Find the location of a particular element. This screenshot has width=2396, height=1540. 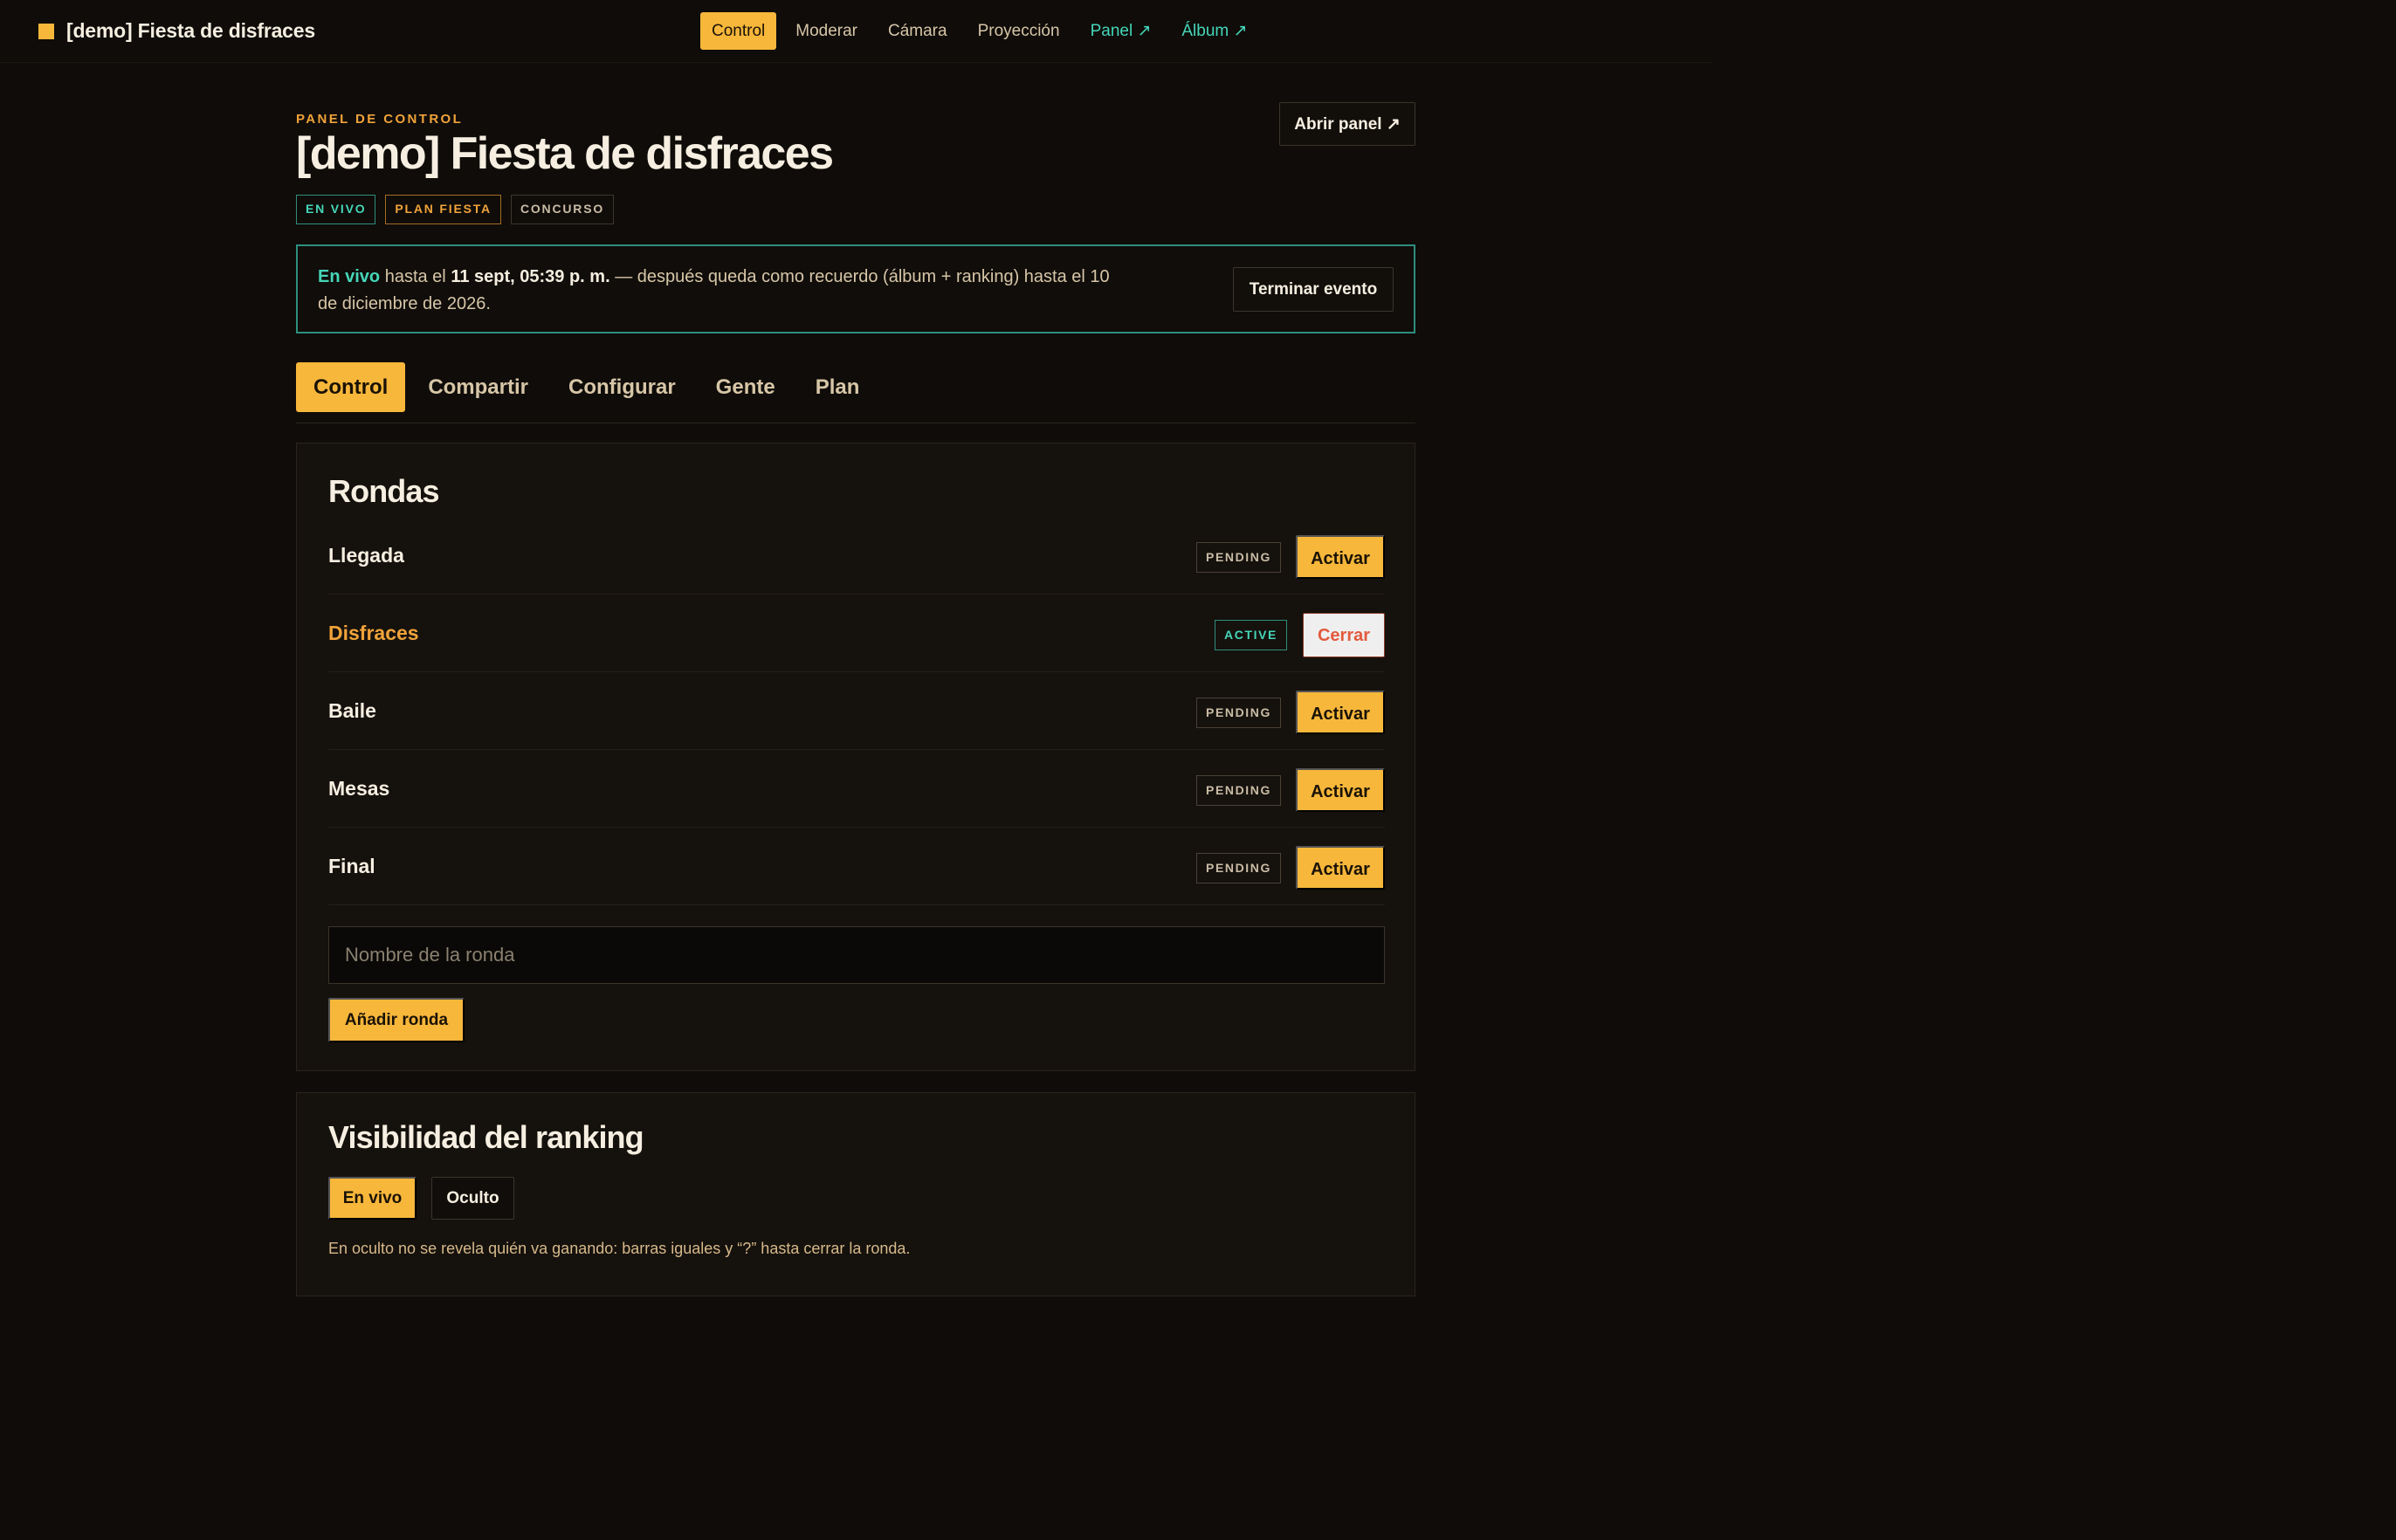

nav-camera: Cámara is located at coordinates (918, 31).